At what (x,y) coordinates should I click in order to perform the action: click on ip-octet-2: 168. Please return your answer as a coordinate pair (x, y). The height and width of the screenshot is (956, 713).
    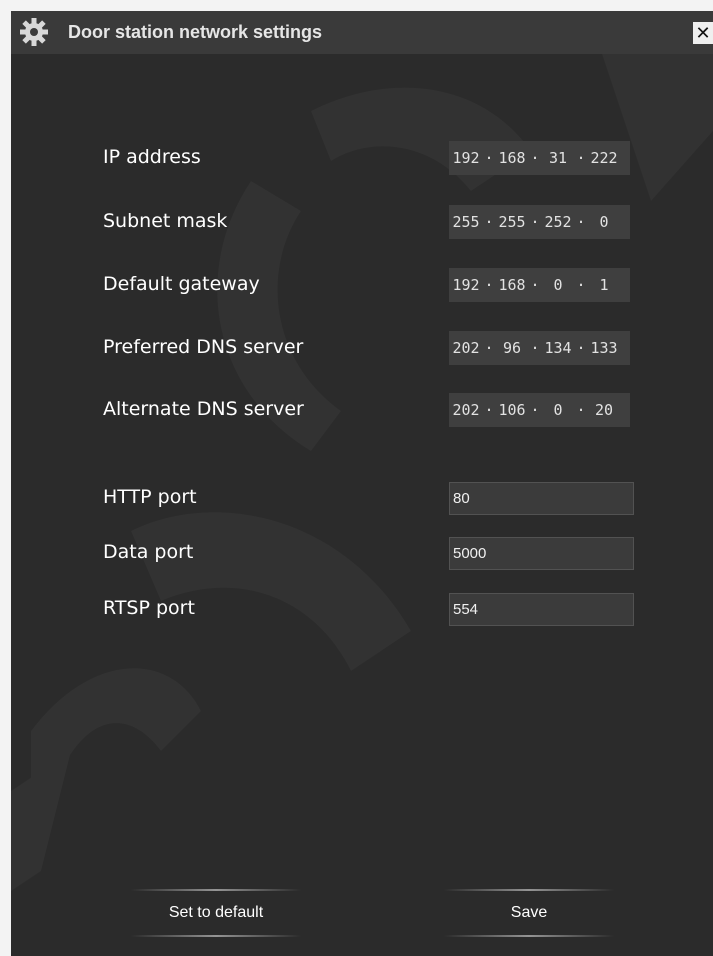
    Looking at the image, I should click on (512, 158).